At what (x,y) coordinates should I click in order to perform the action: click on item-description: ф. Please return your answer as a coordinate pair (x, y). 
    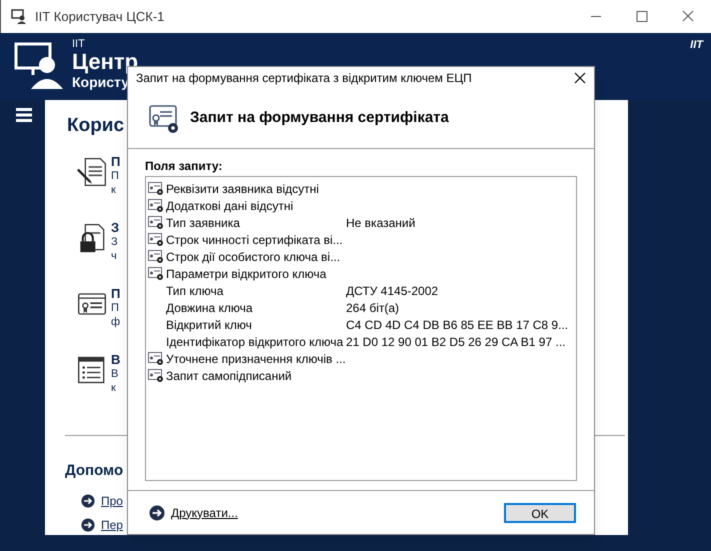
    Looking at the image, I should click on (115, 321).